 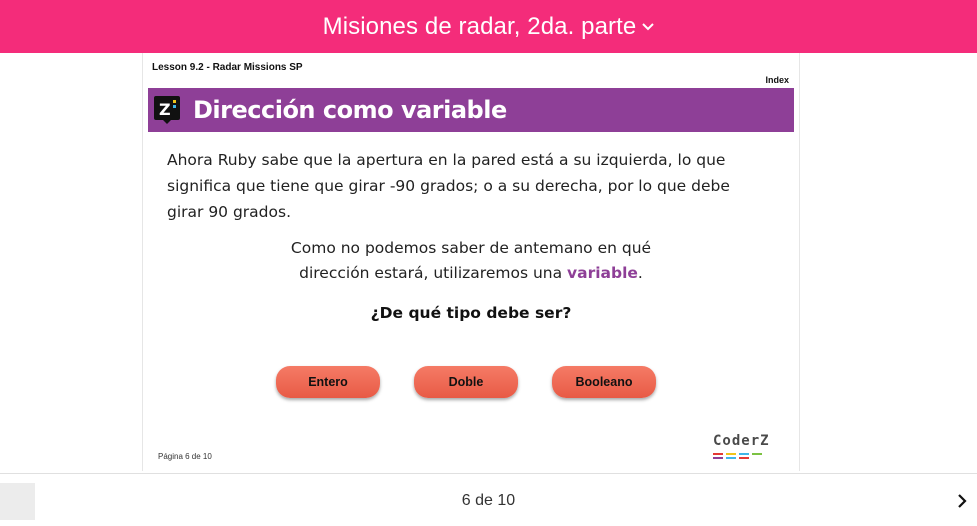 I want to click on centered-line-2-period: ., so click(x=640, y=273).